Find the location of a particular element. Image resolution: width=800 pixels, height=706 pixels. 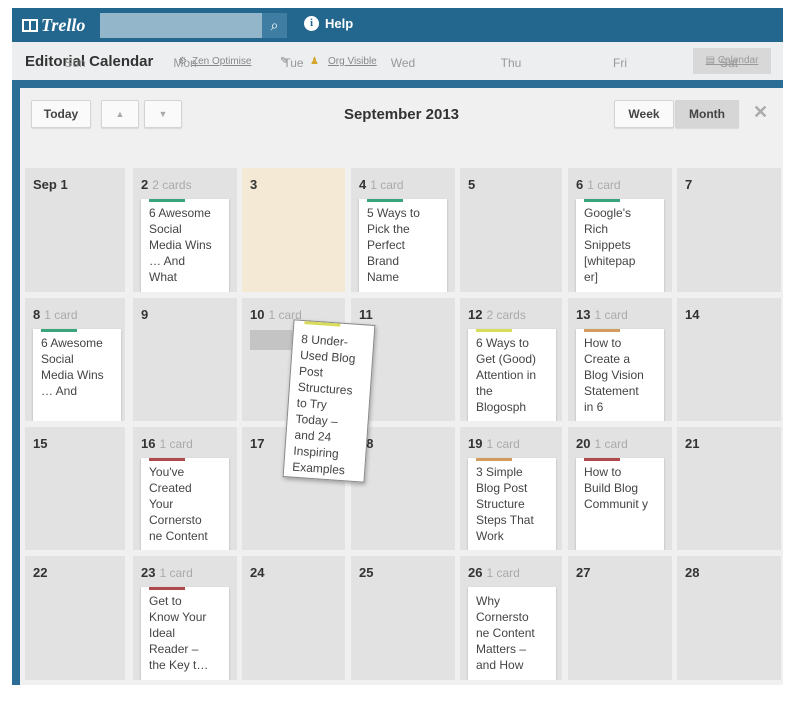

day-label: Sep 1 is located at coordinates (50, 184).